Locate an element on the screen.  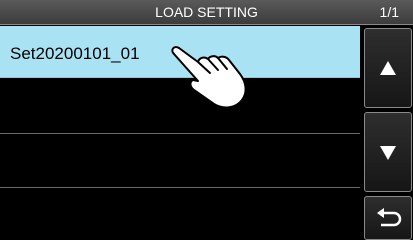
page-indicator: 1/1 is located at coordinates (389, 12).